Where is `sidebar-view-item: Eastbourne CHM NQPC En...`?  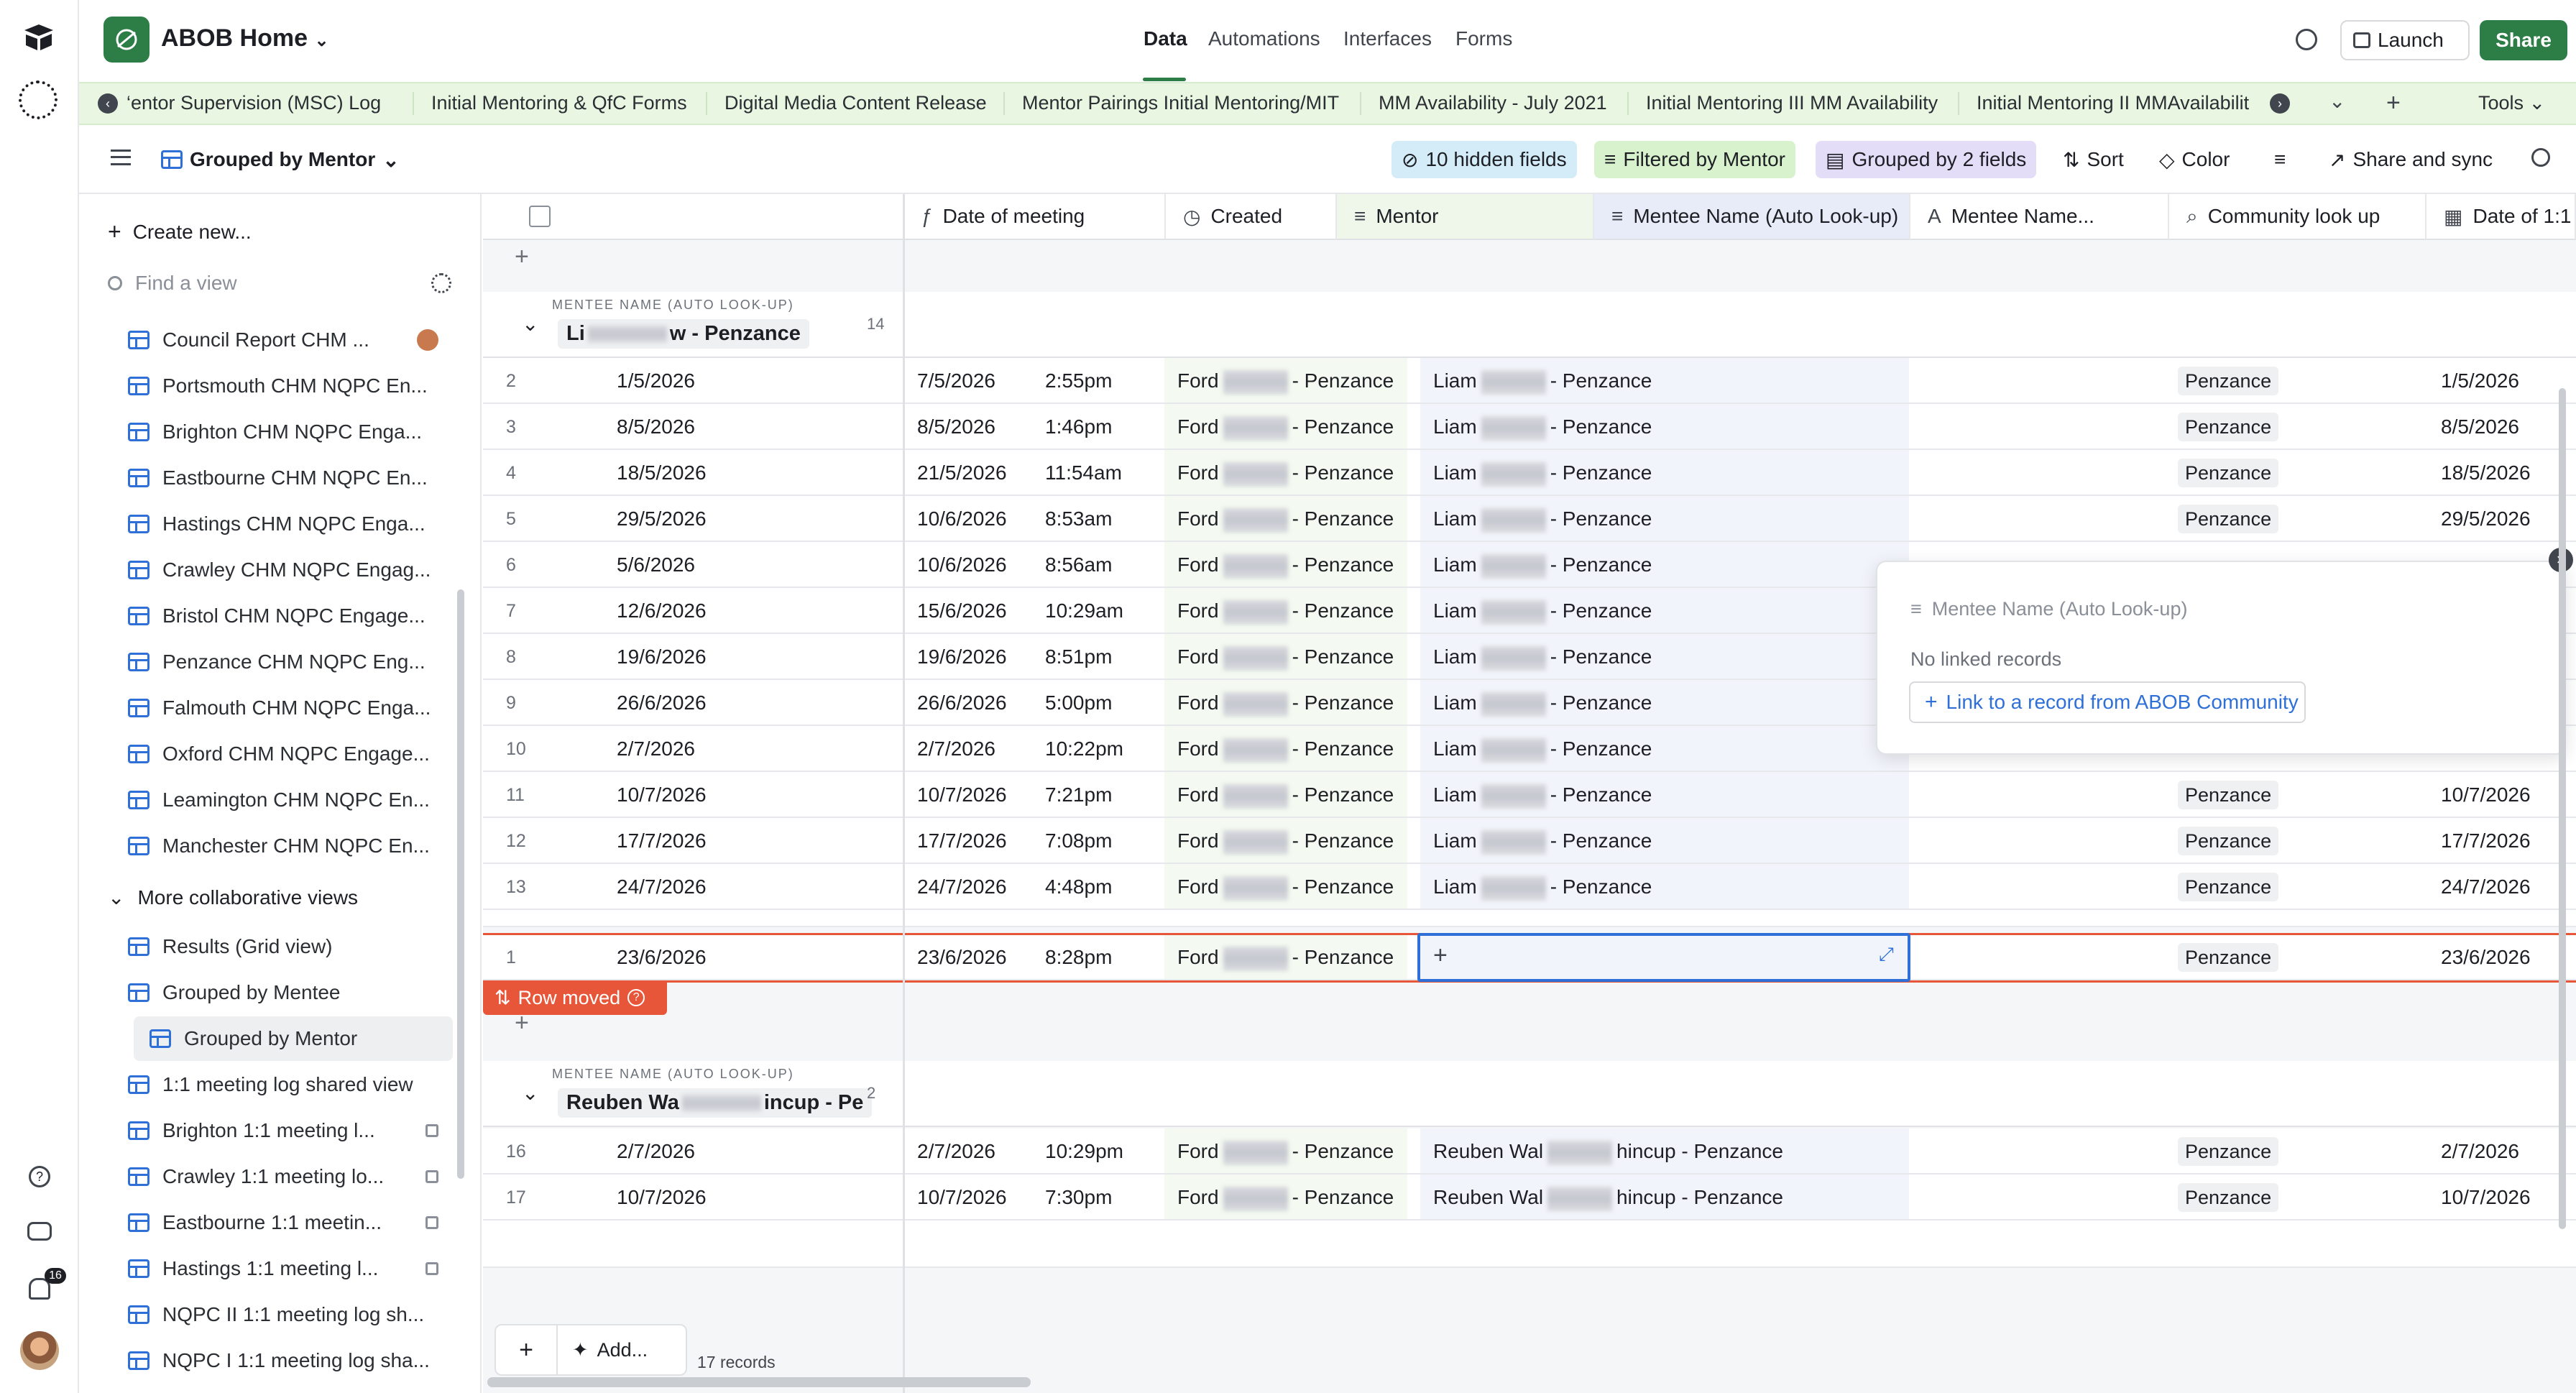
sidebar-view-item: Eastbourne CHM NQPC En... is located at coordinates (289, 478).